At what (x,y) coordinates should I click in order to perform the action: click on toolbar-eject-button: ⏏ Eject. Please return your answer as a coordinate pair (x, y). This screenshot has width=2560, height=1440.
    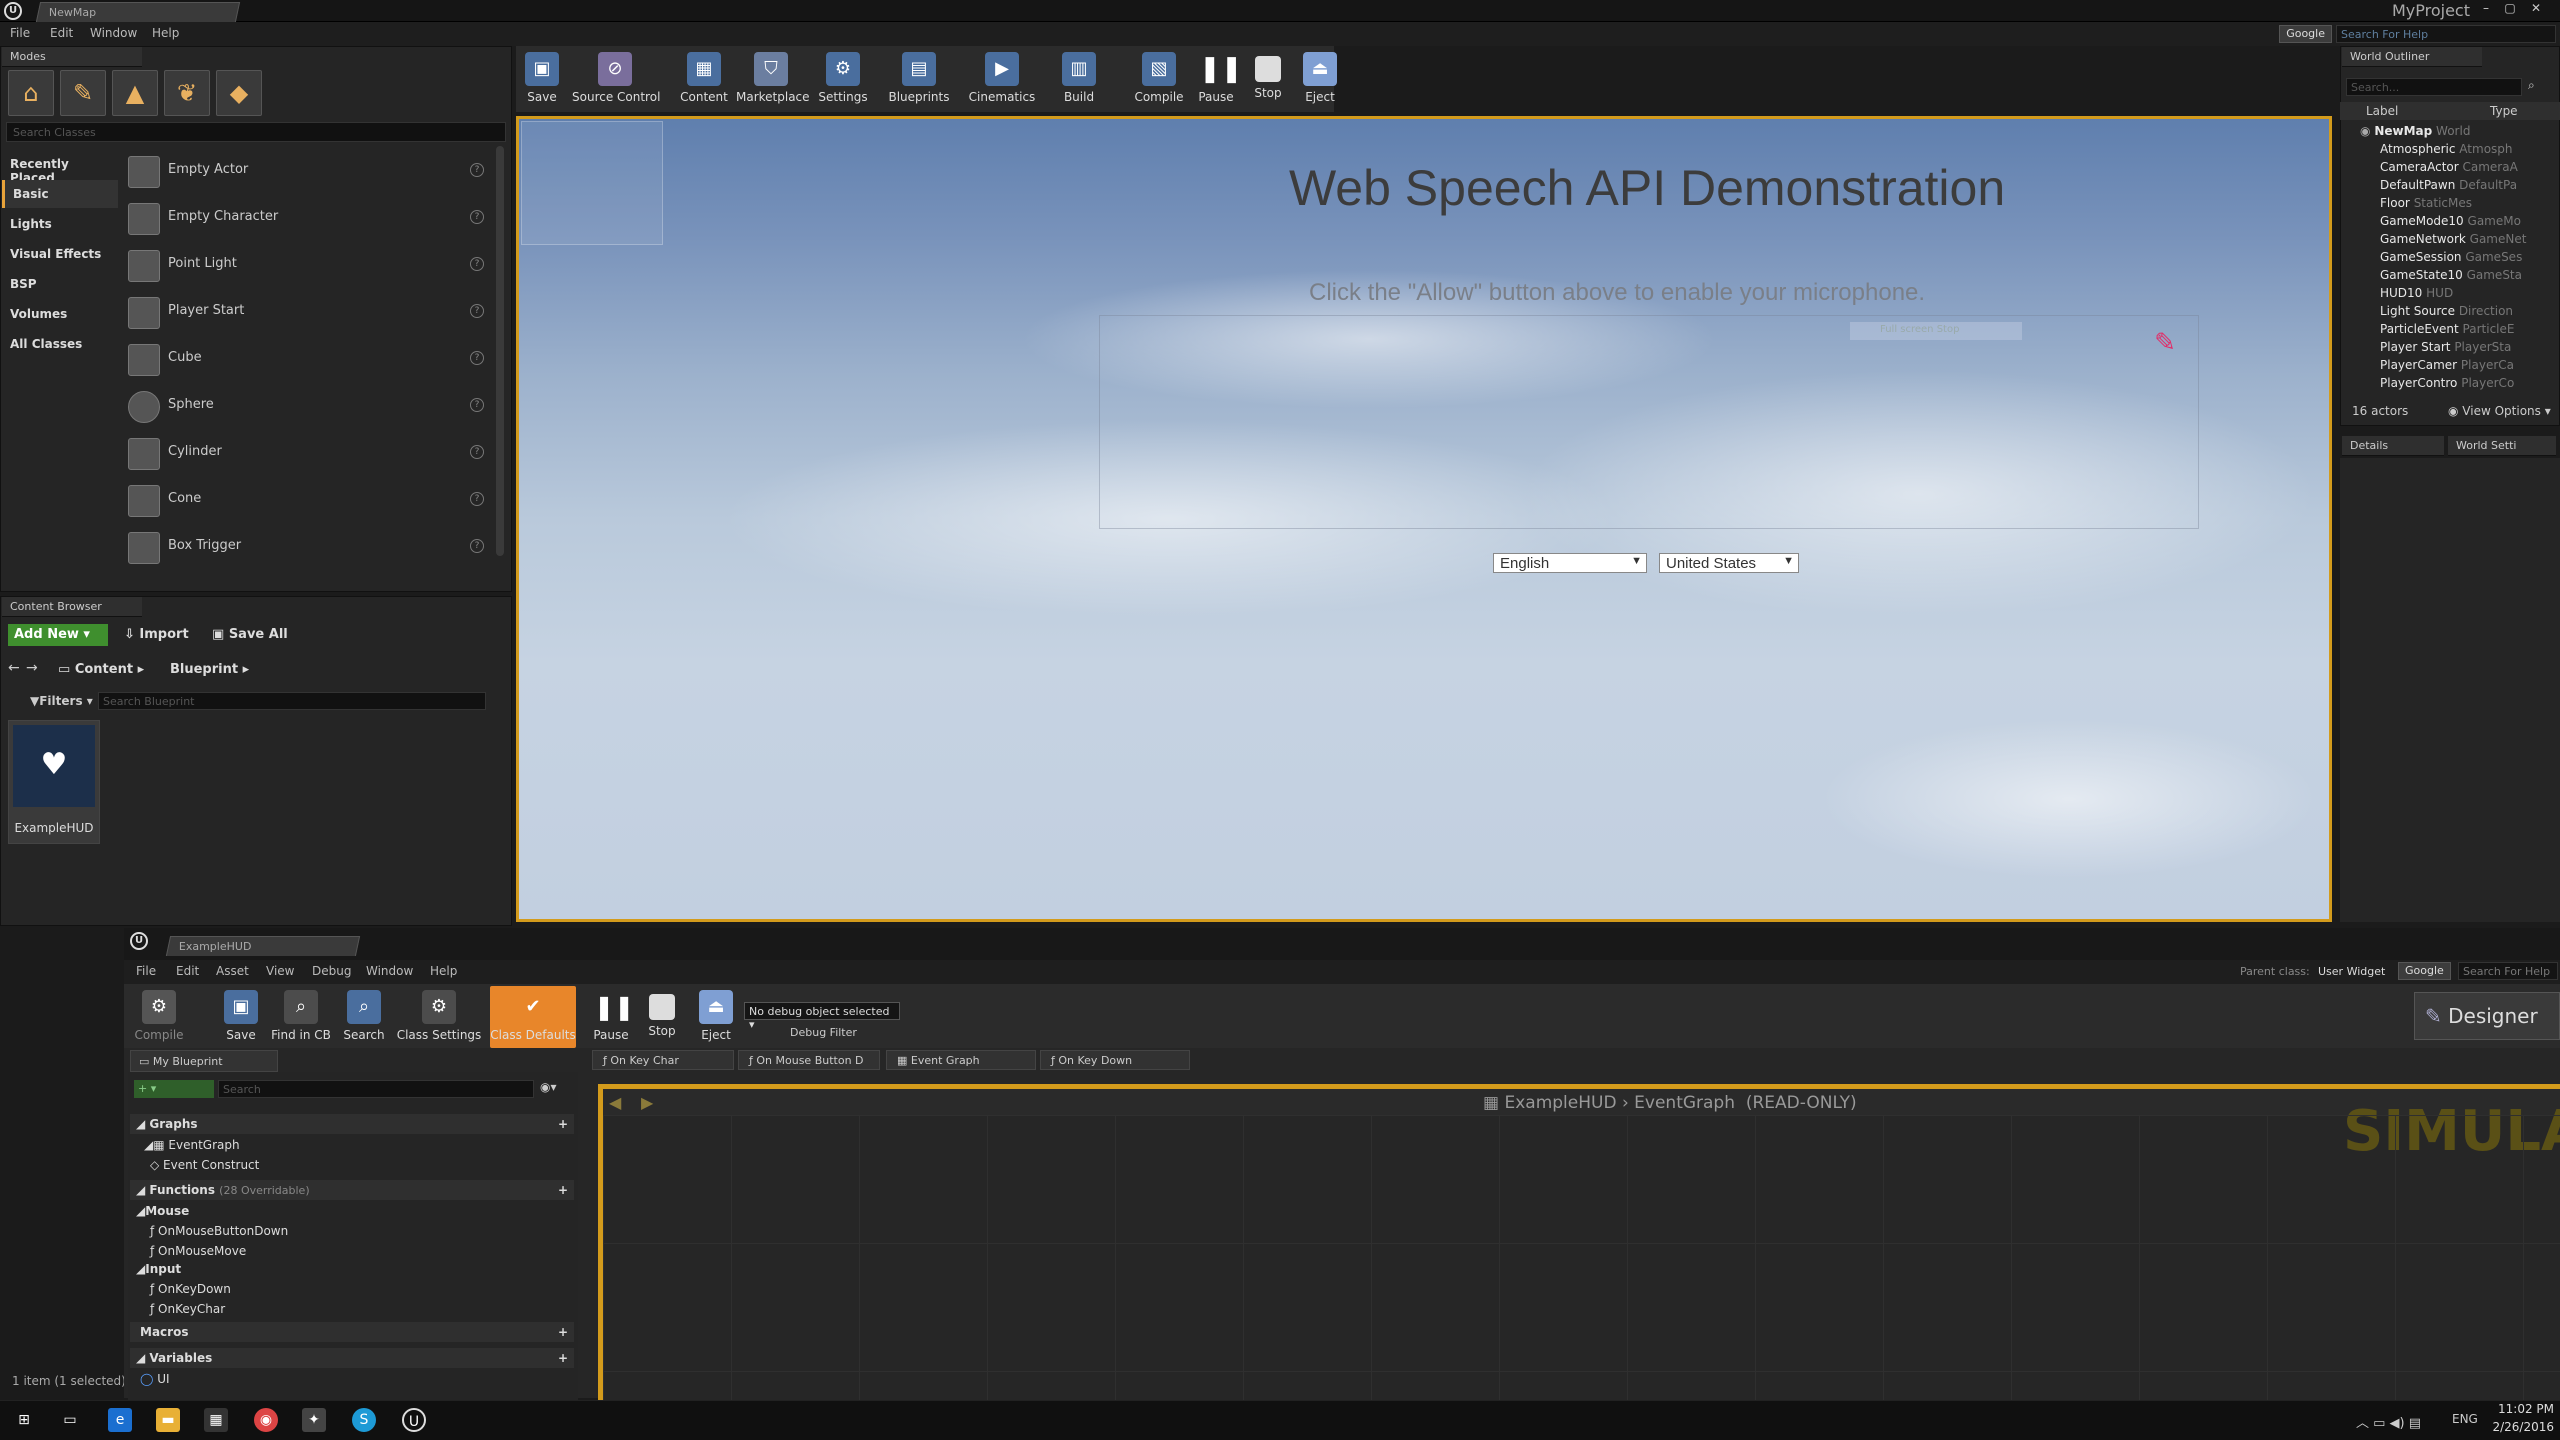
    Looking at the image, I should click on (1320, 79).